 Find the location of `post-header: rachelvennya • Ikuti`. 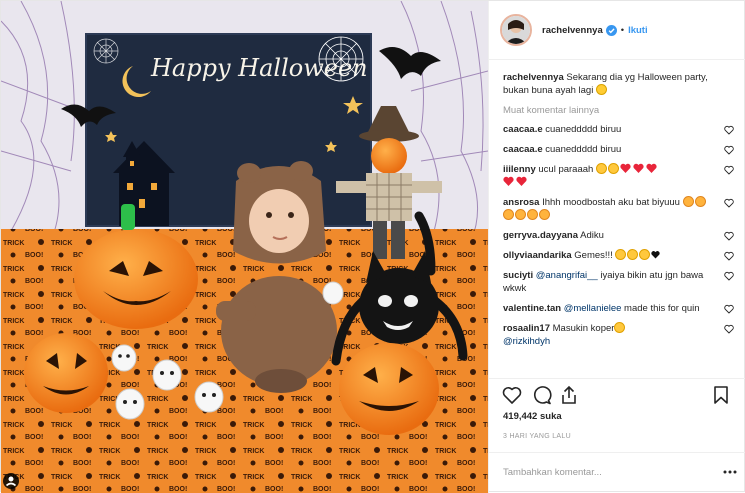

post-header: rachelvennya • Ikuti is located at coordinates (617, 30).